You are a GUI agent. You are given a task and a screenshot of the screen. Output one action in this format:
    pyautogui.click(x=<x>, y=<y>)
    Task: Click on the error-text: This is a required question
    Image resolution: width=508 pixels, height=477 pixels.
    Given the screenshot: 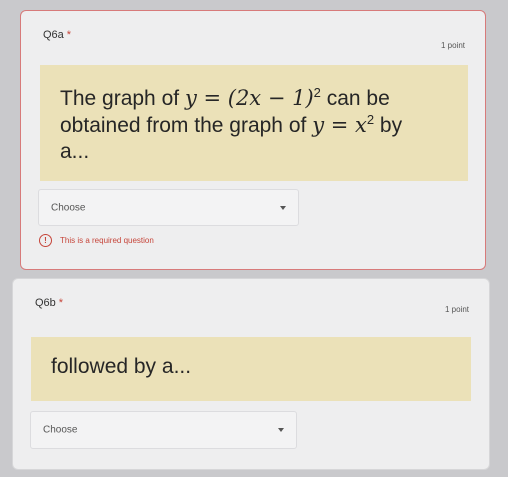 What is the action you would take?
    pyautogui.click(x=107, y=240)
    